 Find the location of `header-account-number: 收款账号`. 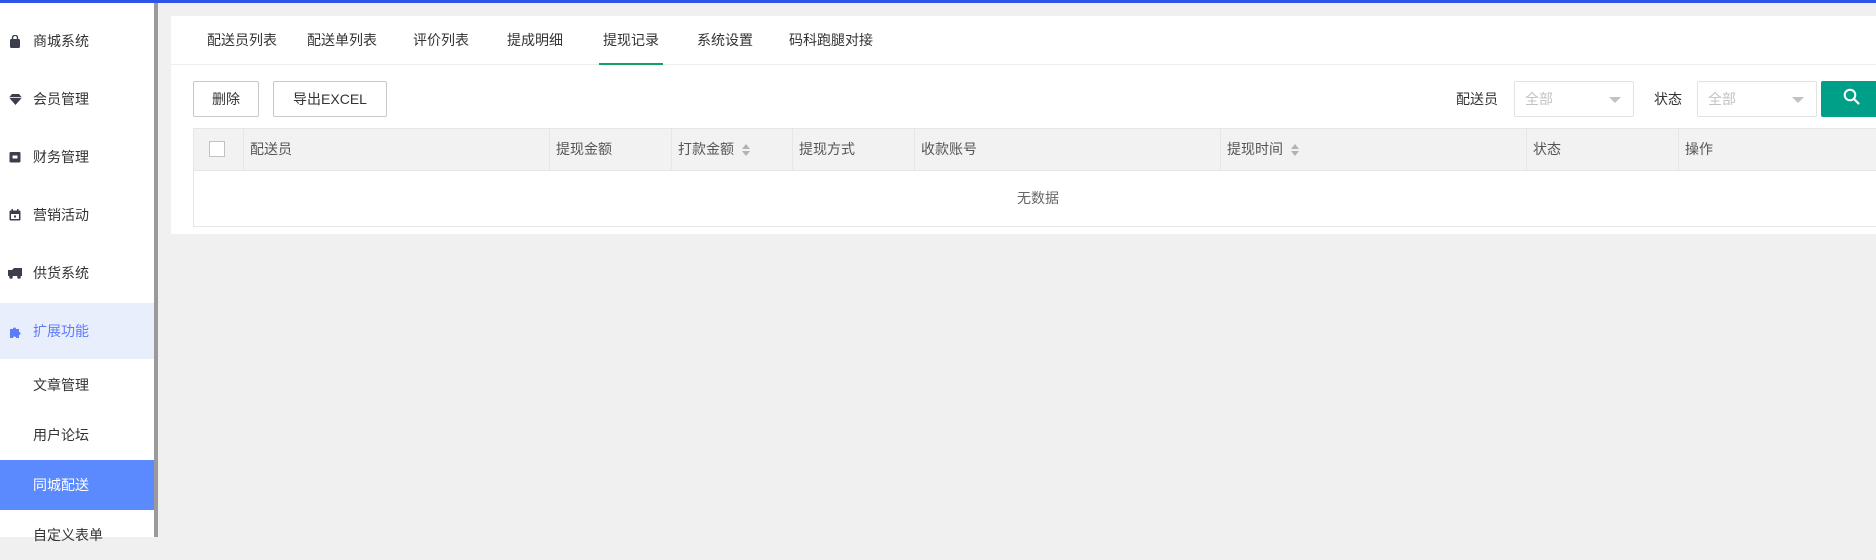

header-account-number: 收款账号 is located at coordinates (1068, 149).